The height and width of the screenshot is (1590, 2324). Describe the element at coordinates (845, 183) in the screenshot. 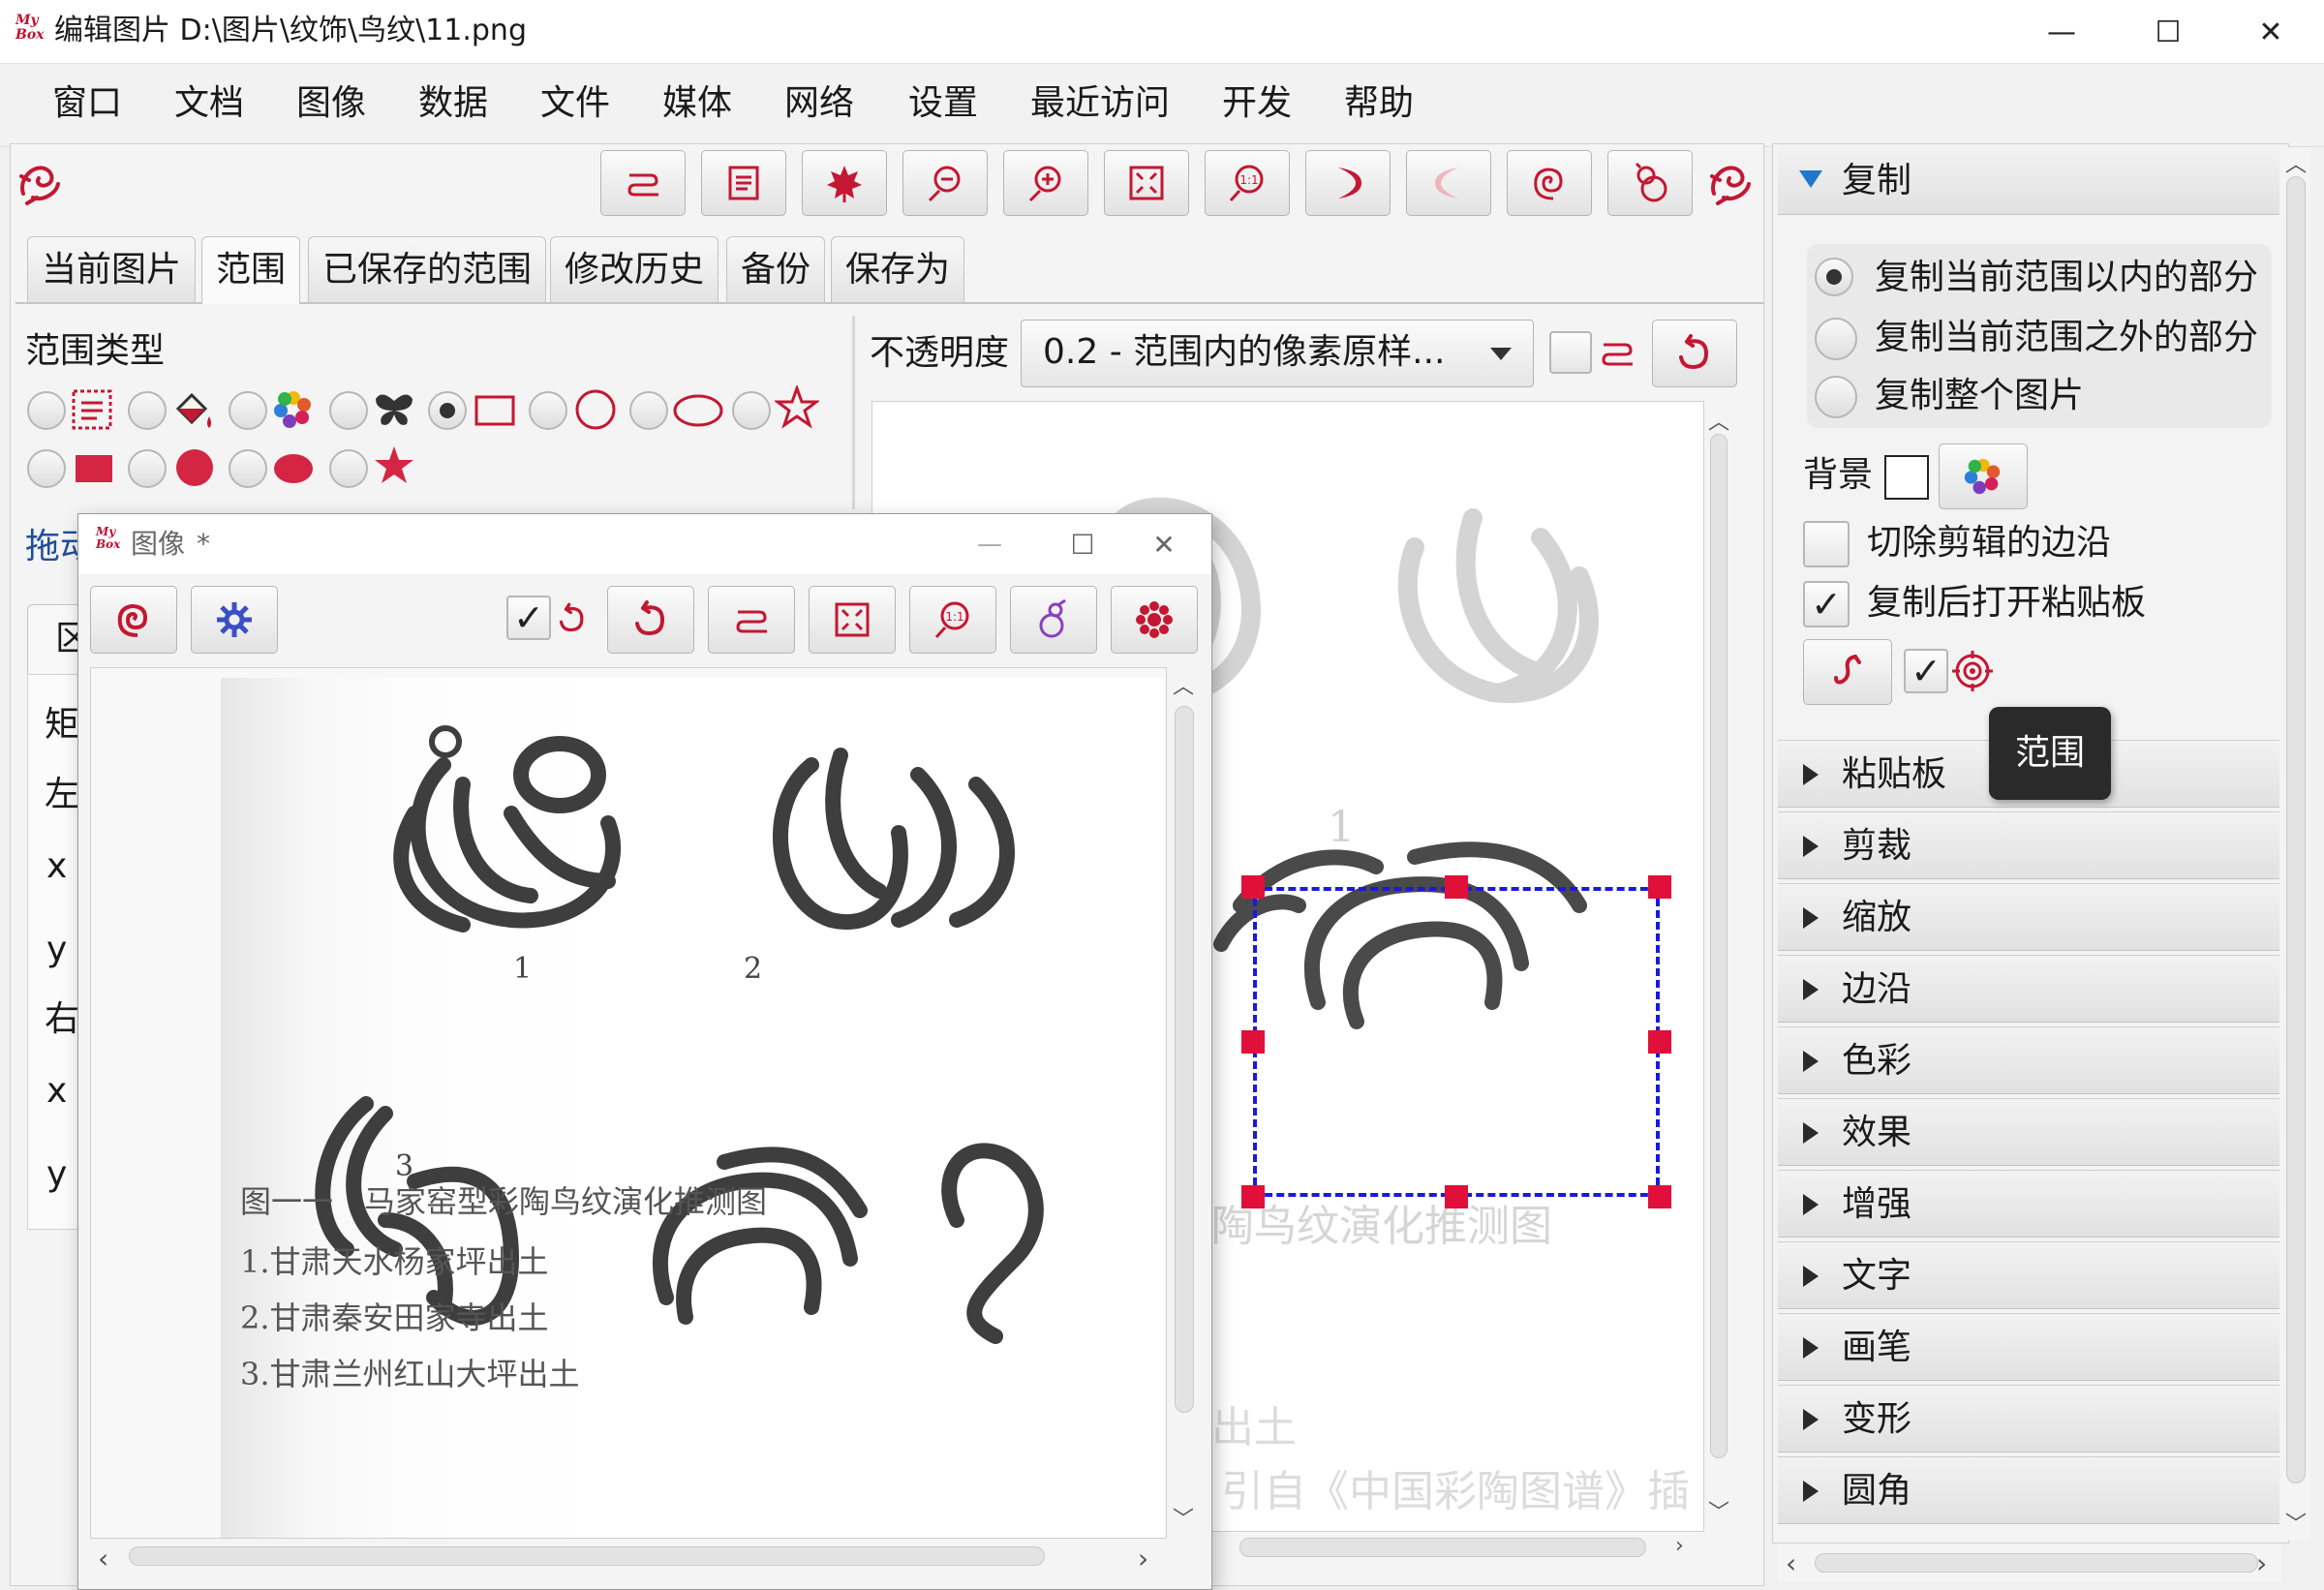

I see `leaf-button` at that location.